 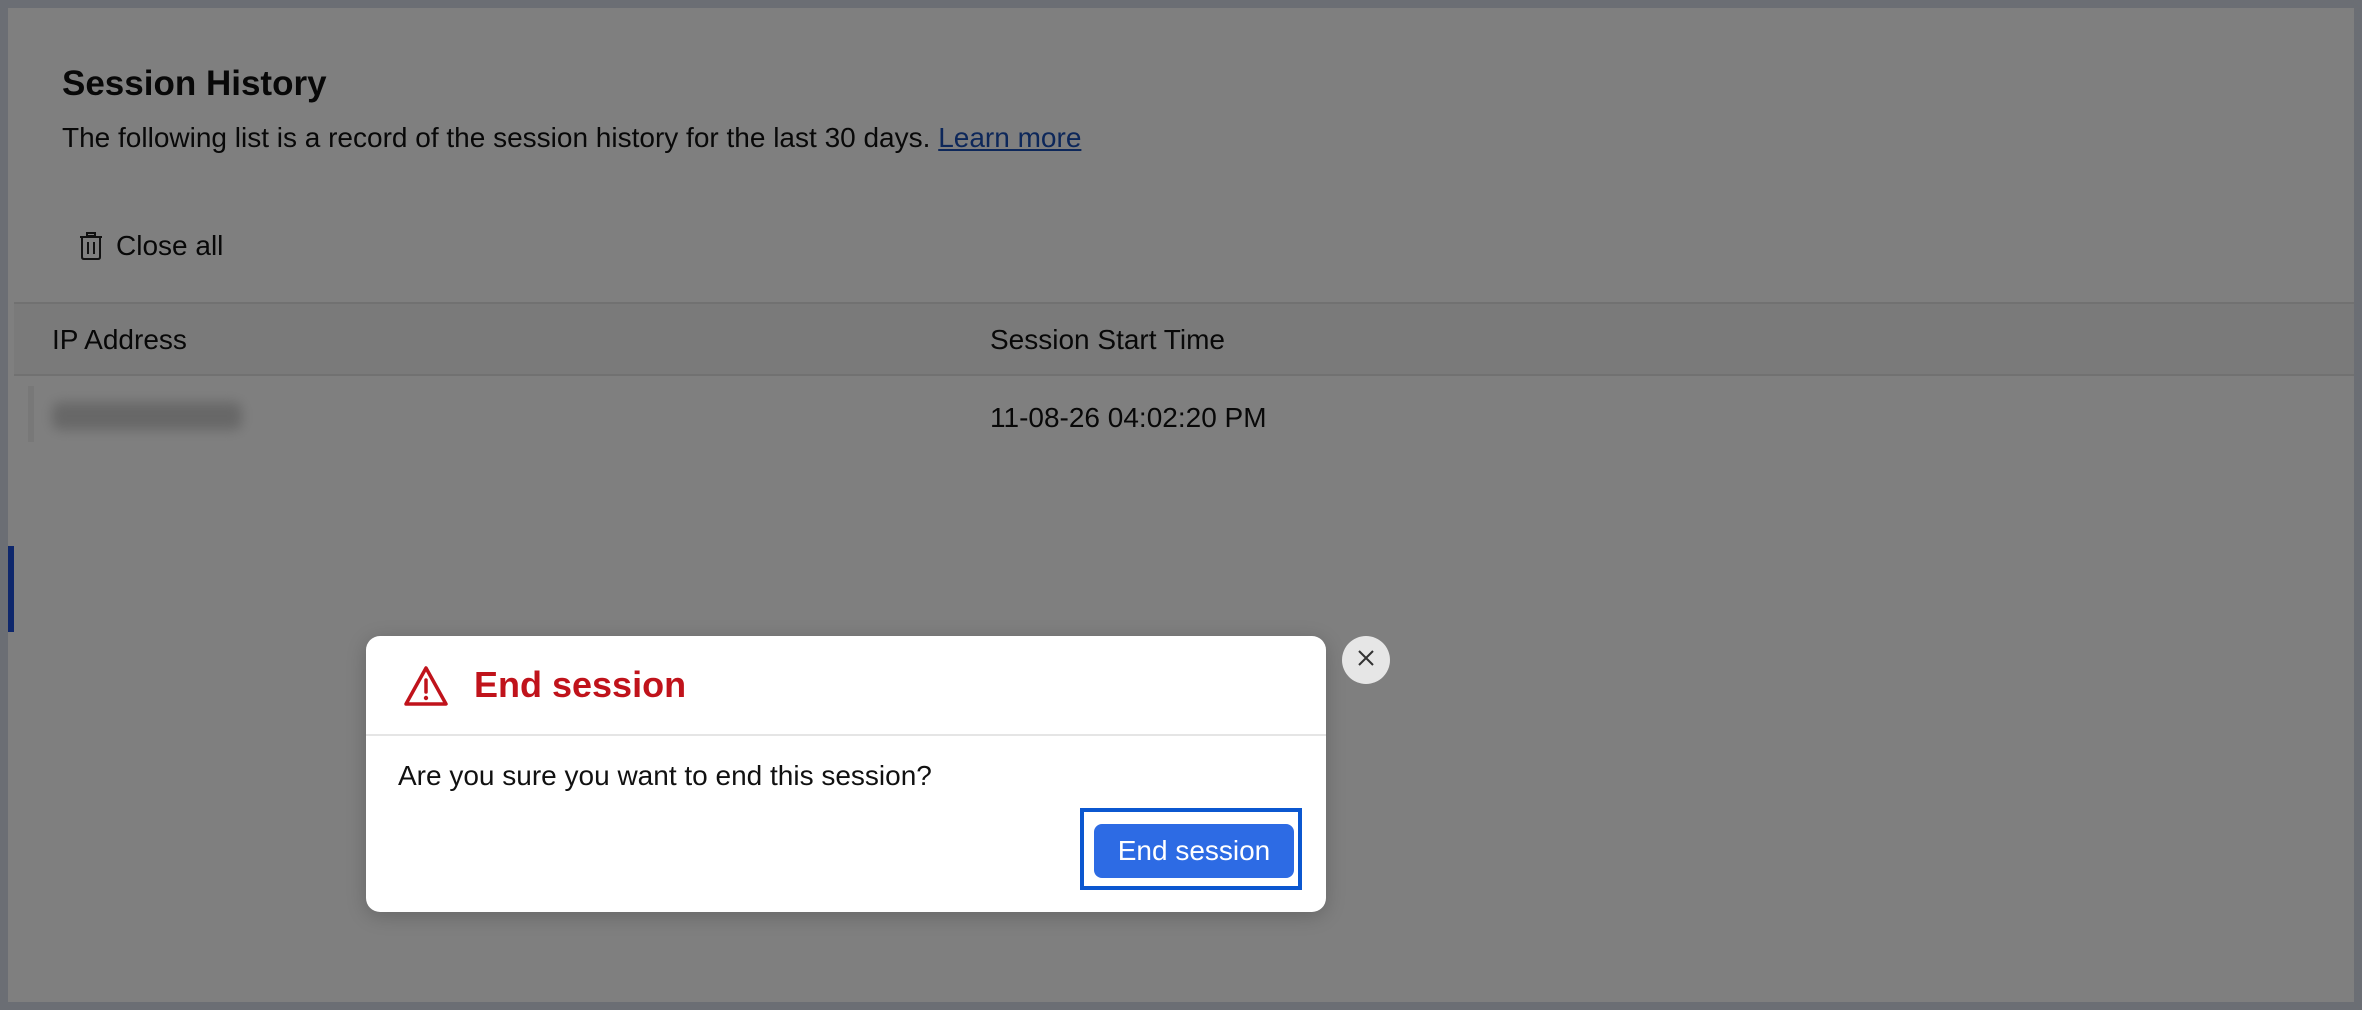 What do you see at coordinates (580, 684) in the screenshot?
I see `dialog-title: End session` at bounding box center [580, 684].